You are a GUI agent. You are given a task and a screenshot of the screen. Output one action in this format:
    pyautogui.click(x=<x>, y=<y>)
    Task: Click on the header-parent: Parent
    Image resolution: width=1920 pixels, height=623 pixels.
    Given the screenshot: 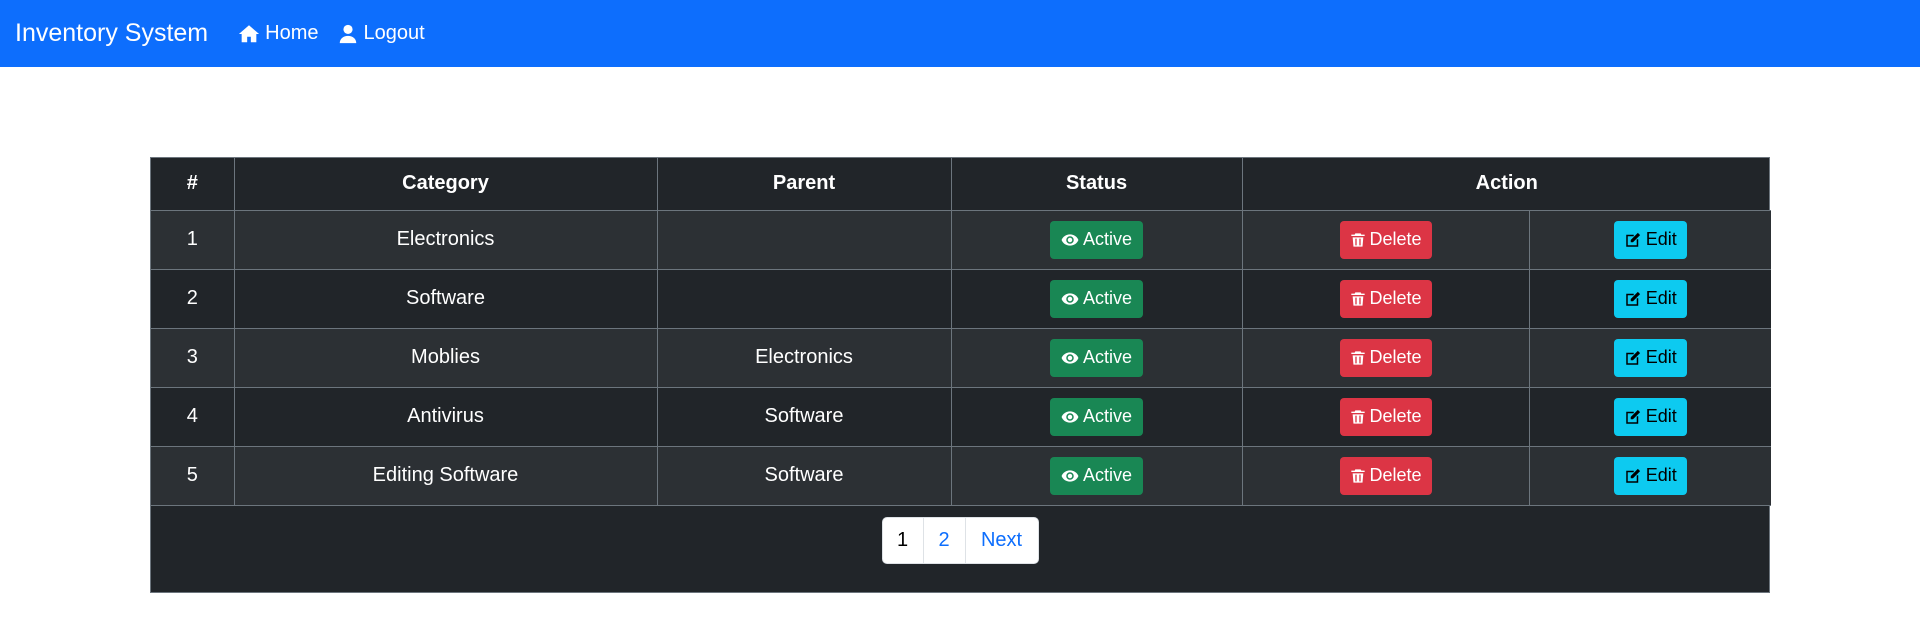 What is the action you would take?
    pyautogui.click(x=804, y=184)
    